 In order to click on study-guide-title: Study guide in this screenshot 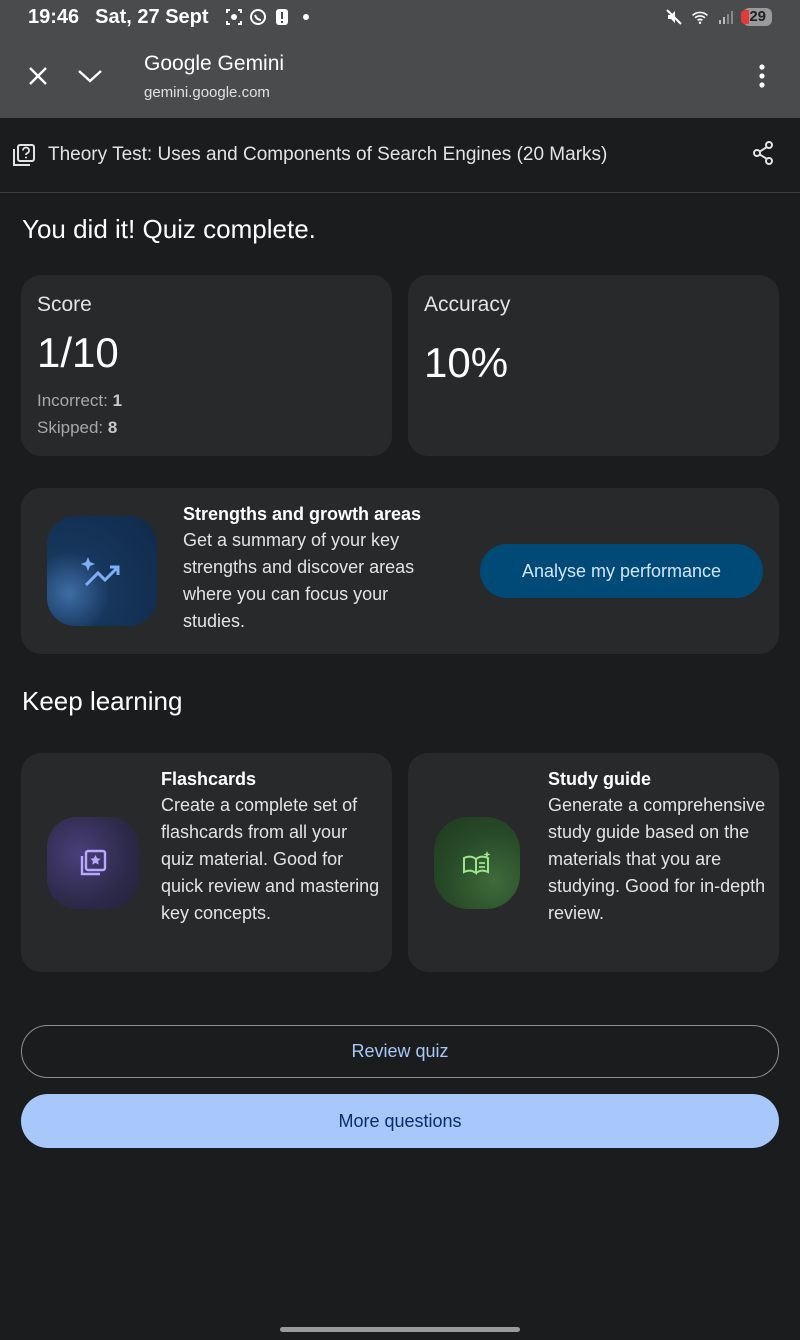, I will do `click(599, 779)`.